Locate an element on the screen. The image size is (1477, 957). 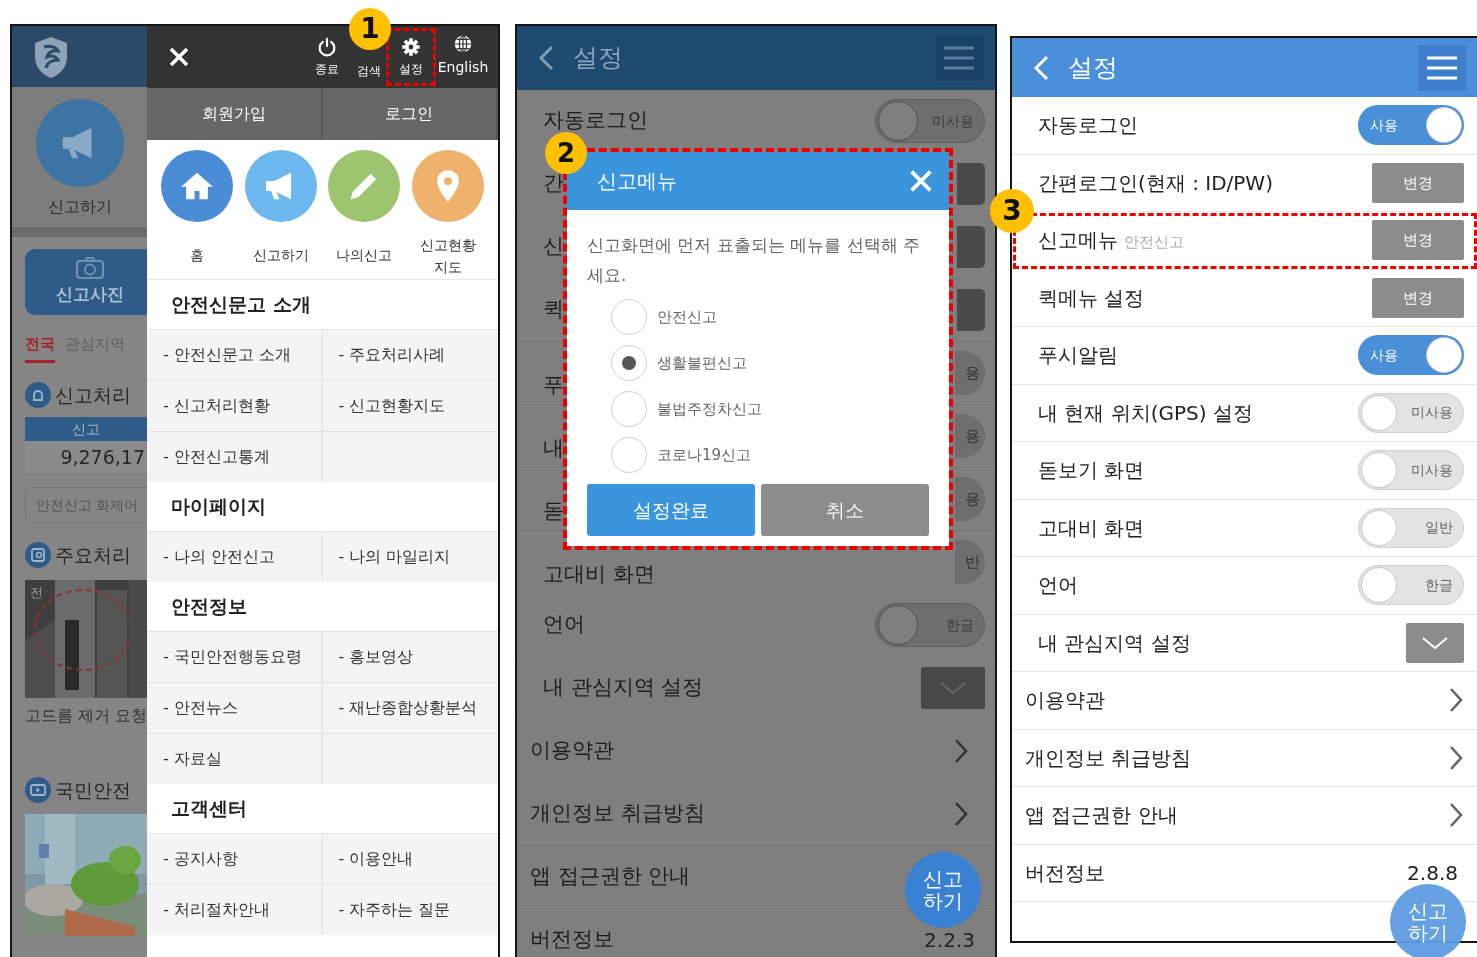
current-value: 안전신고 is located at coordinates (1154, 242).